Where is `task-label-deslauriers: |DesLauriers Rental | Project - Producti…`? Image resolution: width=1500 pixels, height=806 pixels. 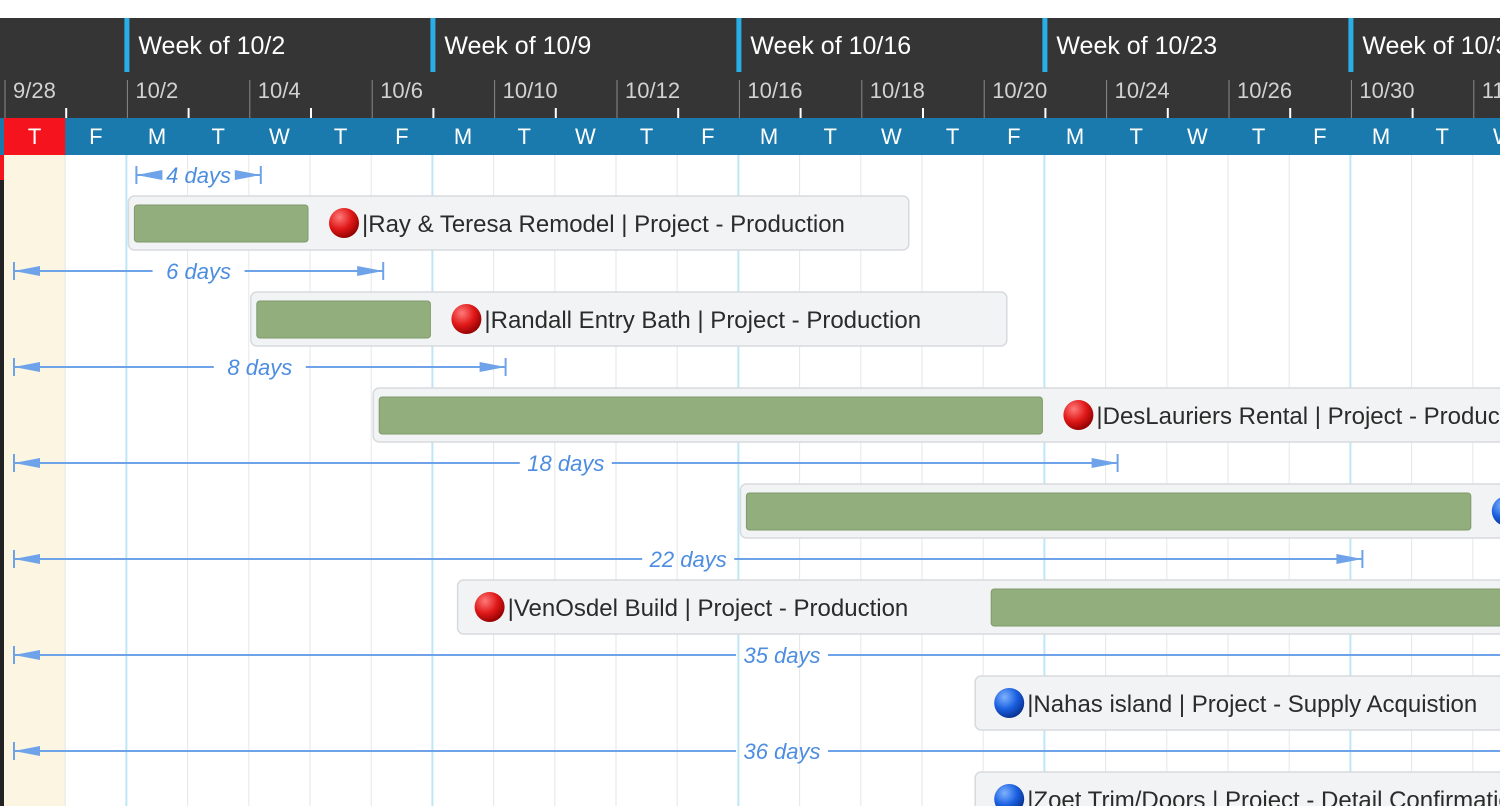
task-label-deslauriers: |DesLauriers Rental | Project - Producti… is located at coordinates (1298, 416).